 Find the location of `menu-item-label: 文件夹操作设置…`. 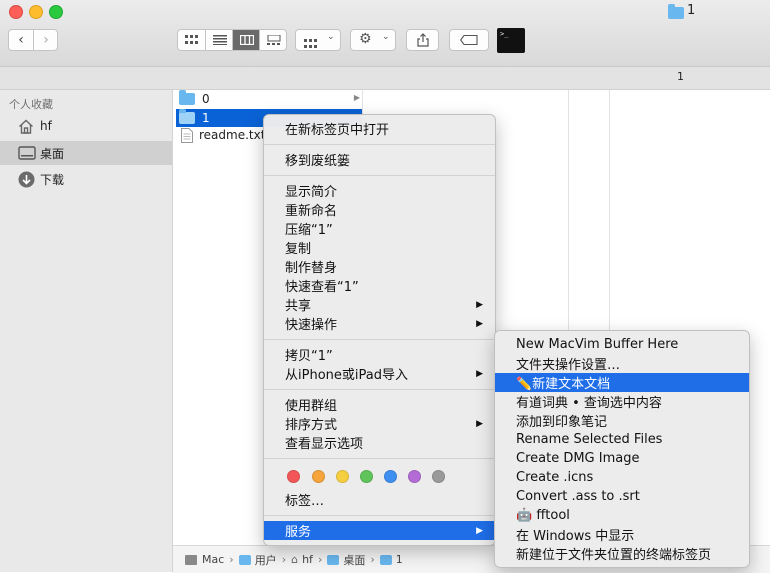

menu-item-label: 文件夹操作设置… is located at coordinates (568, 365).